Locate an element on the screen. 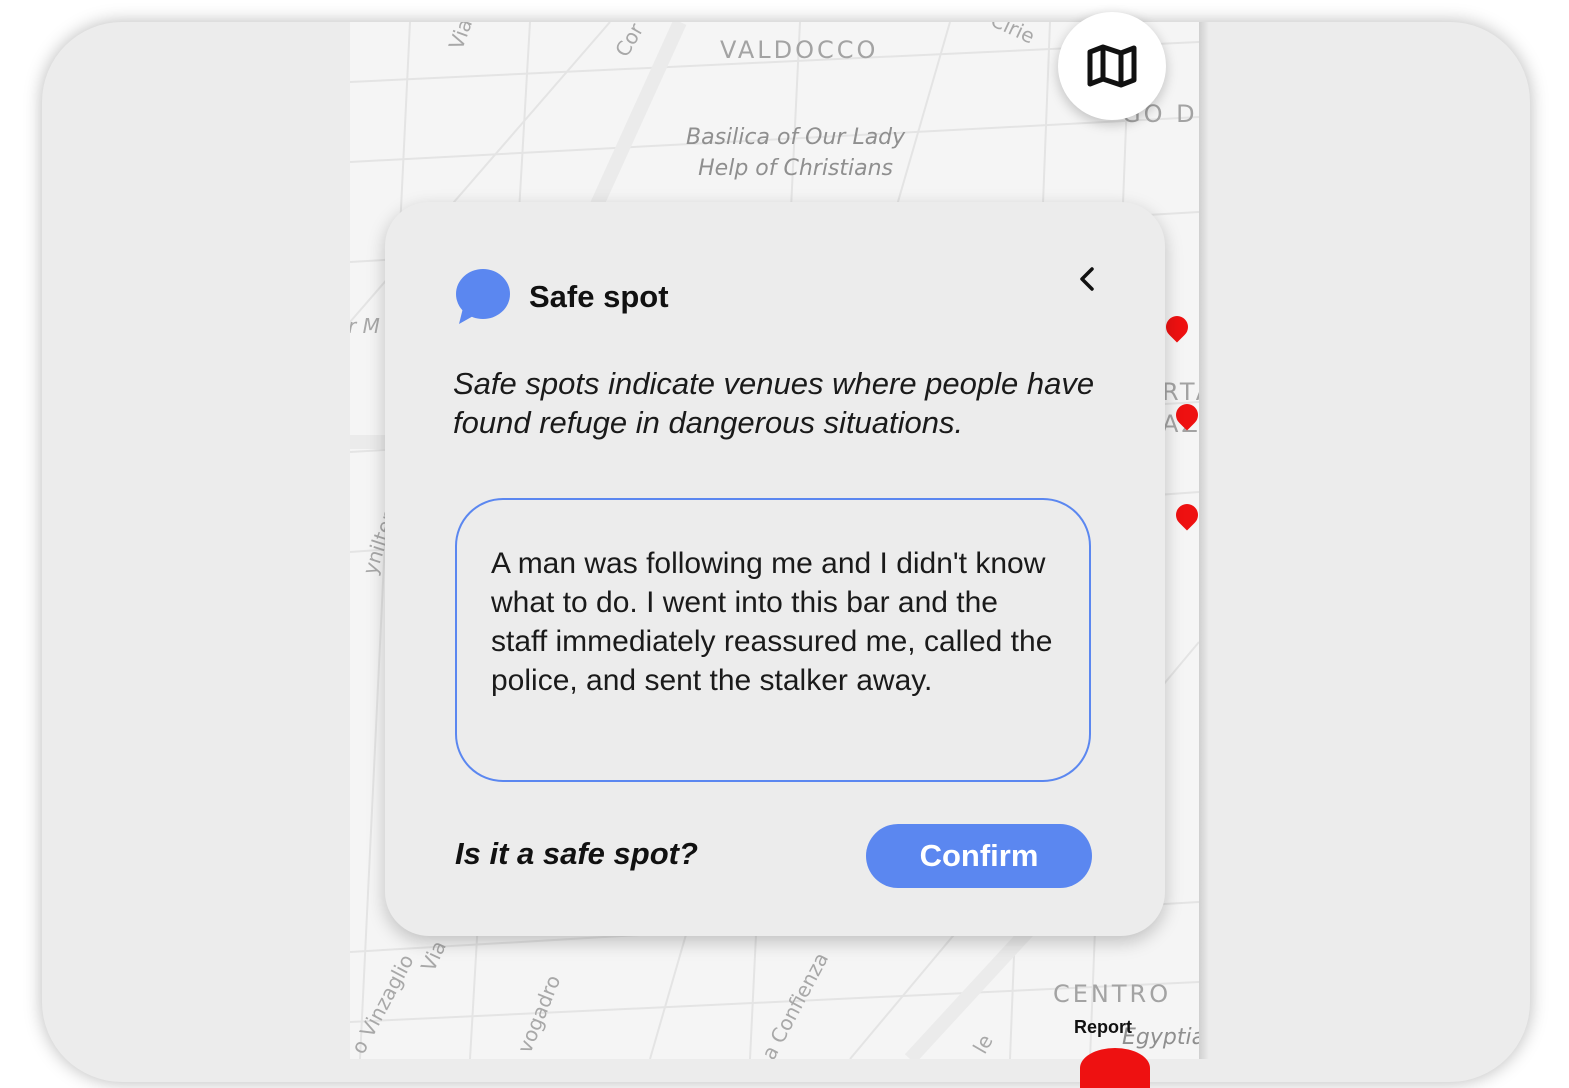  map-edge-shadow is located at coordinates (1204, 540).